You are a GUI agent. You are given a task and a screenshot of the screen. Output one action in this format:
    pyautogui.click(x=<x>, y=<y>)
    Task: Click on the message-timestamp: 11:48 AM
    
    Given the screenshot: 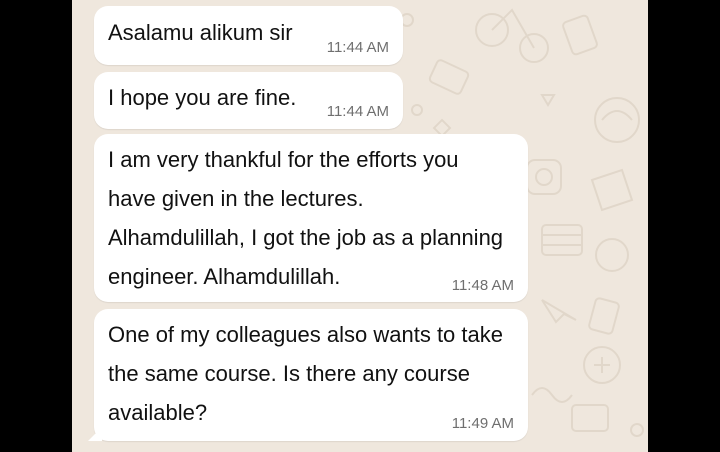 What is the action you would take?
    pyautogui.click(x=482, y=285)
    